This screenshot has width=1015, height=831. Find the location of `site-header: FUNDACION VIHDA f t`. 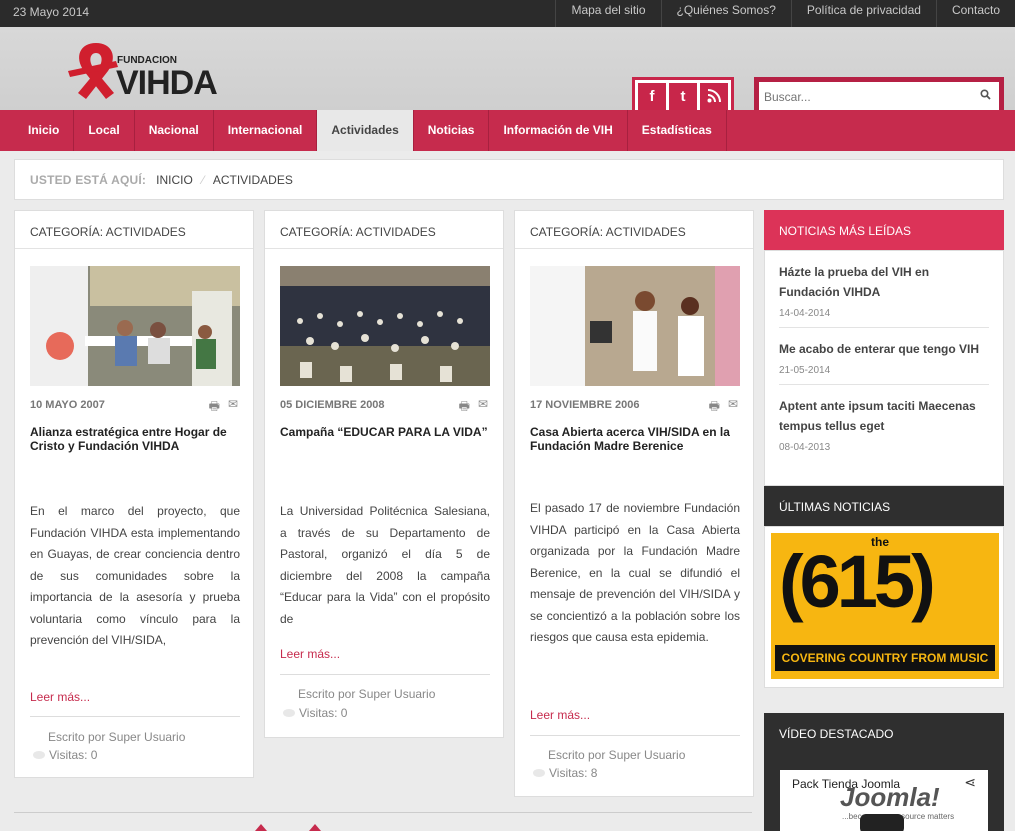

site-header: FUNDACION VIHDA f t is located at coordinates (507, 71).